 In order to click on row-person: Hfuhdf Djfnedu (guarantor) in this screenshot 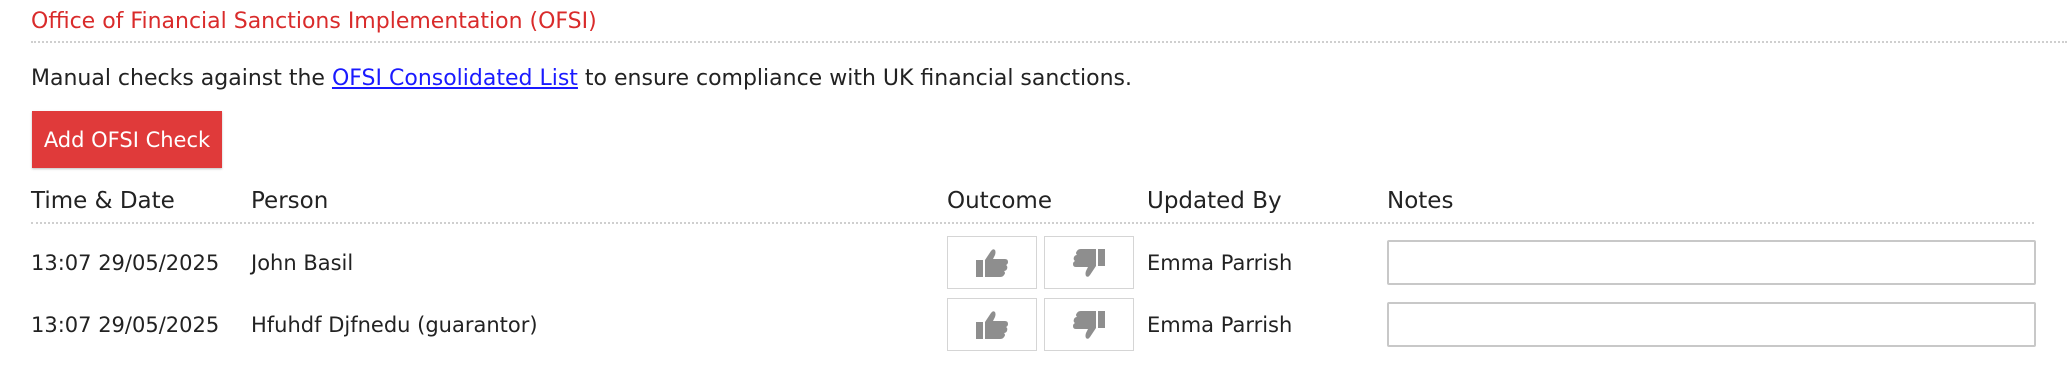, I will do `click(394, 325)`.